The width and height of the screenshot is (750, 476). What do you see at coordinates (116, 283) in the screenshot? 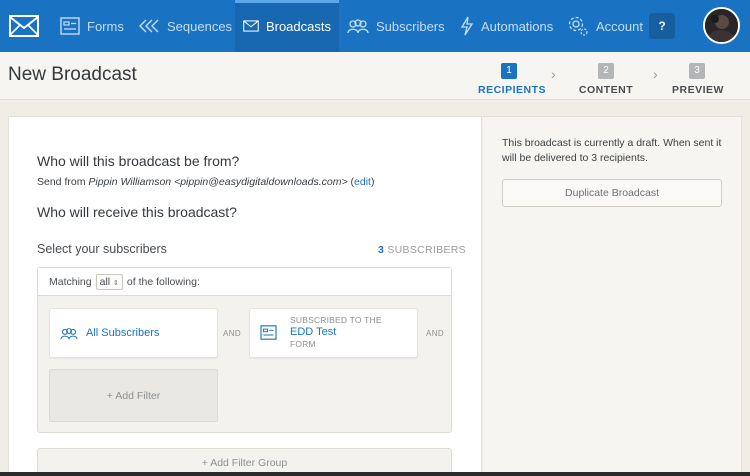
I see `select-arrows-icon: ⇕` at bounding box center [116, 283].